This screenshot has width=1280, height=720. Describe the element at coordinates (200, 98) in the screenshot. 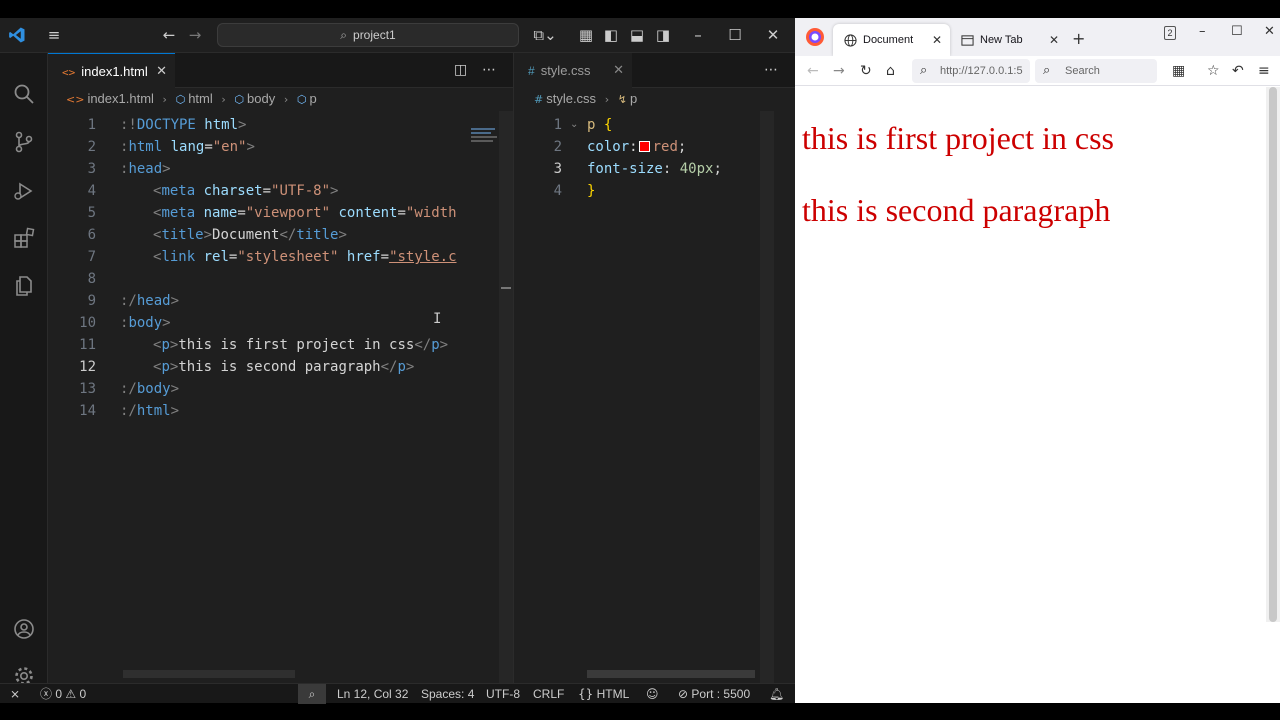

I see `breadcrumb-html: html` at that location.